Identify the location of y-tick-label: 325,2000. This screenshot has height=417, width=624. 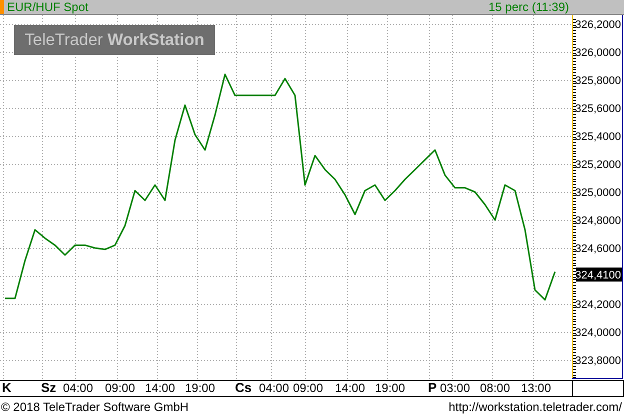
(598, 164).